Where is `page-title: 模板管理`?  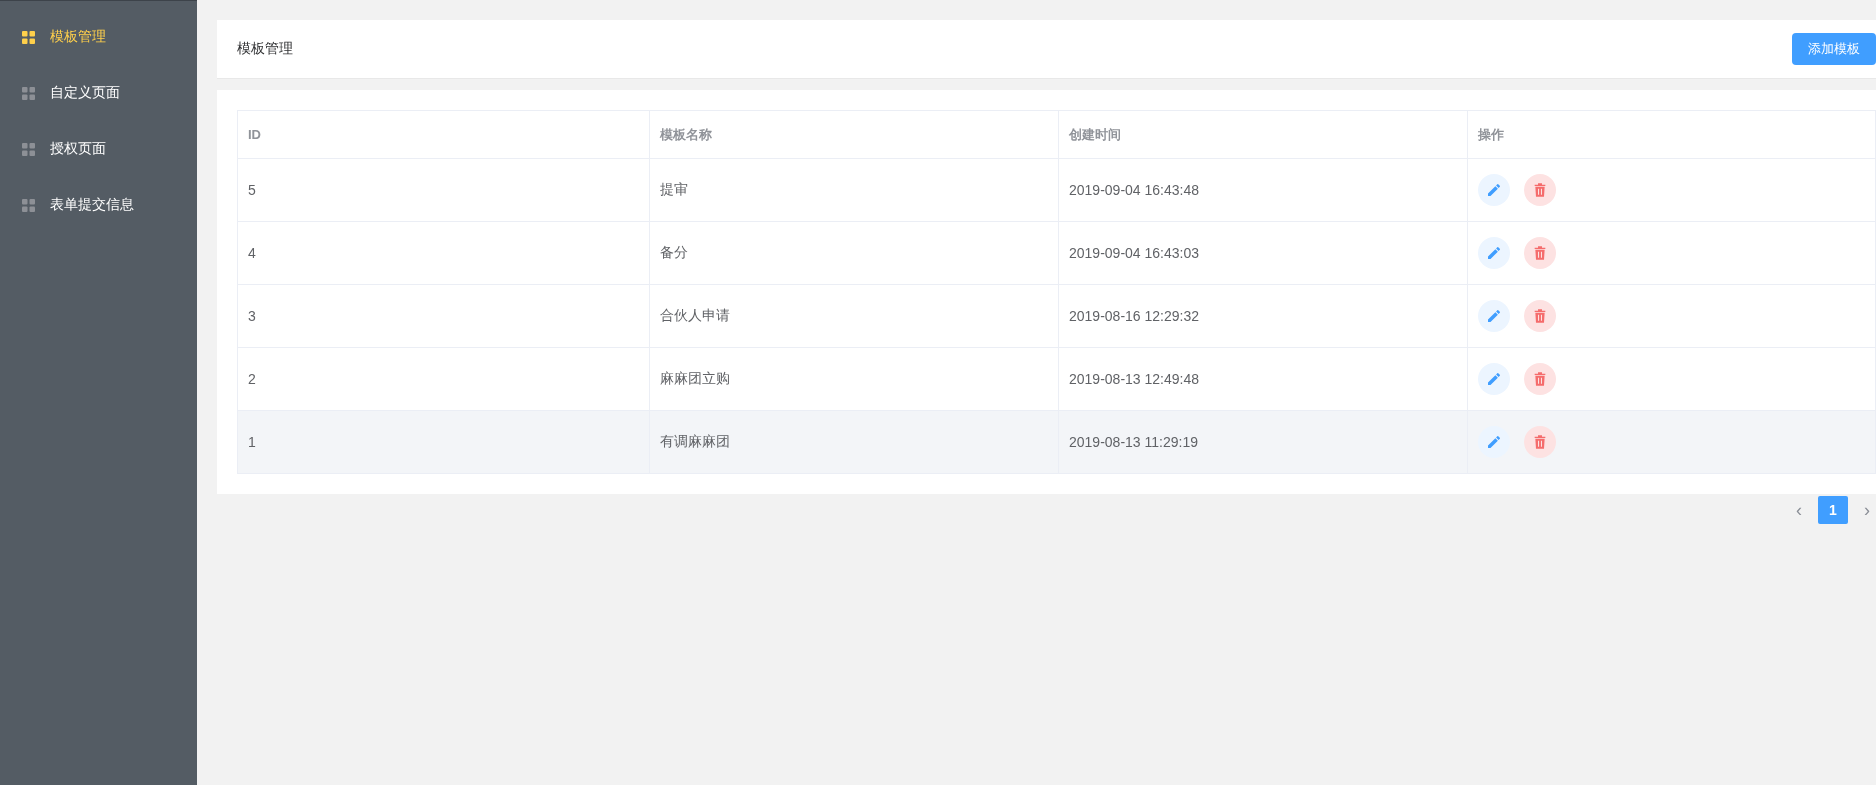
page-title: 模板管理 is located at coordinates (265, 49).